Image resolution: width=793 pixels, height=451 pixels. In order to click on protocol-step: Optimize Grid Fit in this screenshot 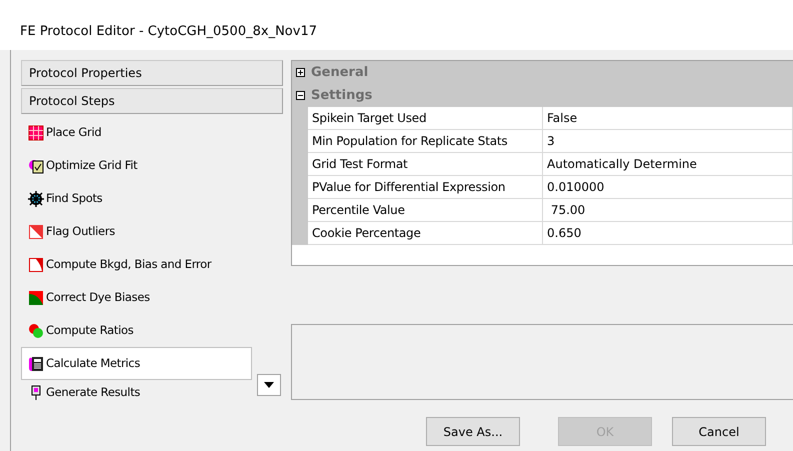, I will do `click(136, 165)`.